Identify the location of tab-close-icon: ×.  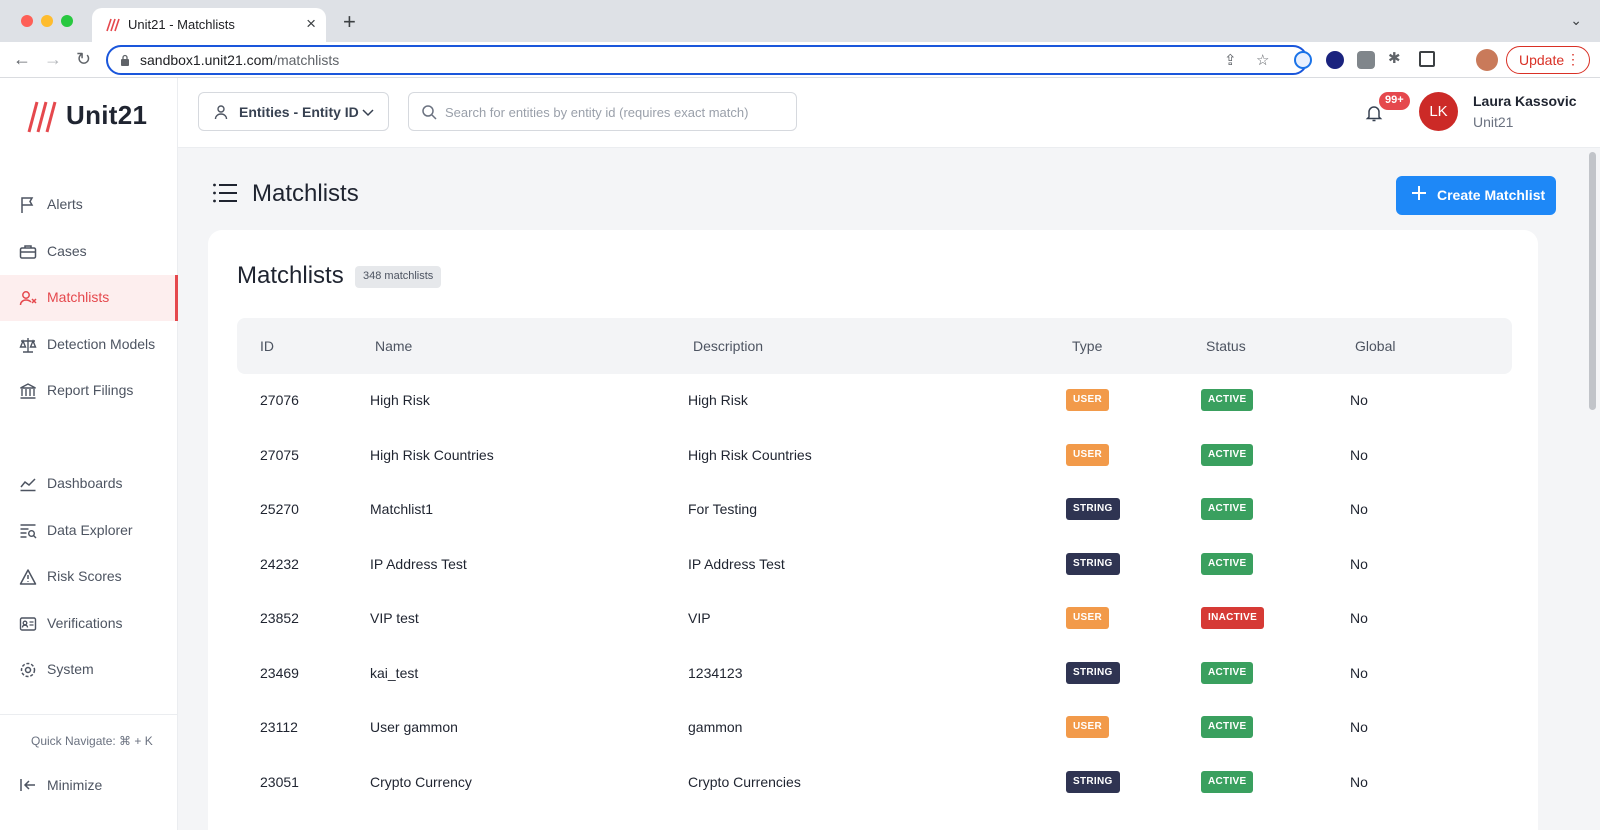
(311, 24).